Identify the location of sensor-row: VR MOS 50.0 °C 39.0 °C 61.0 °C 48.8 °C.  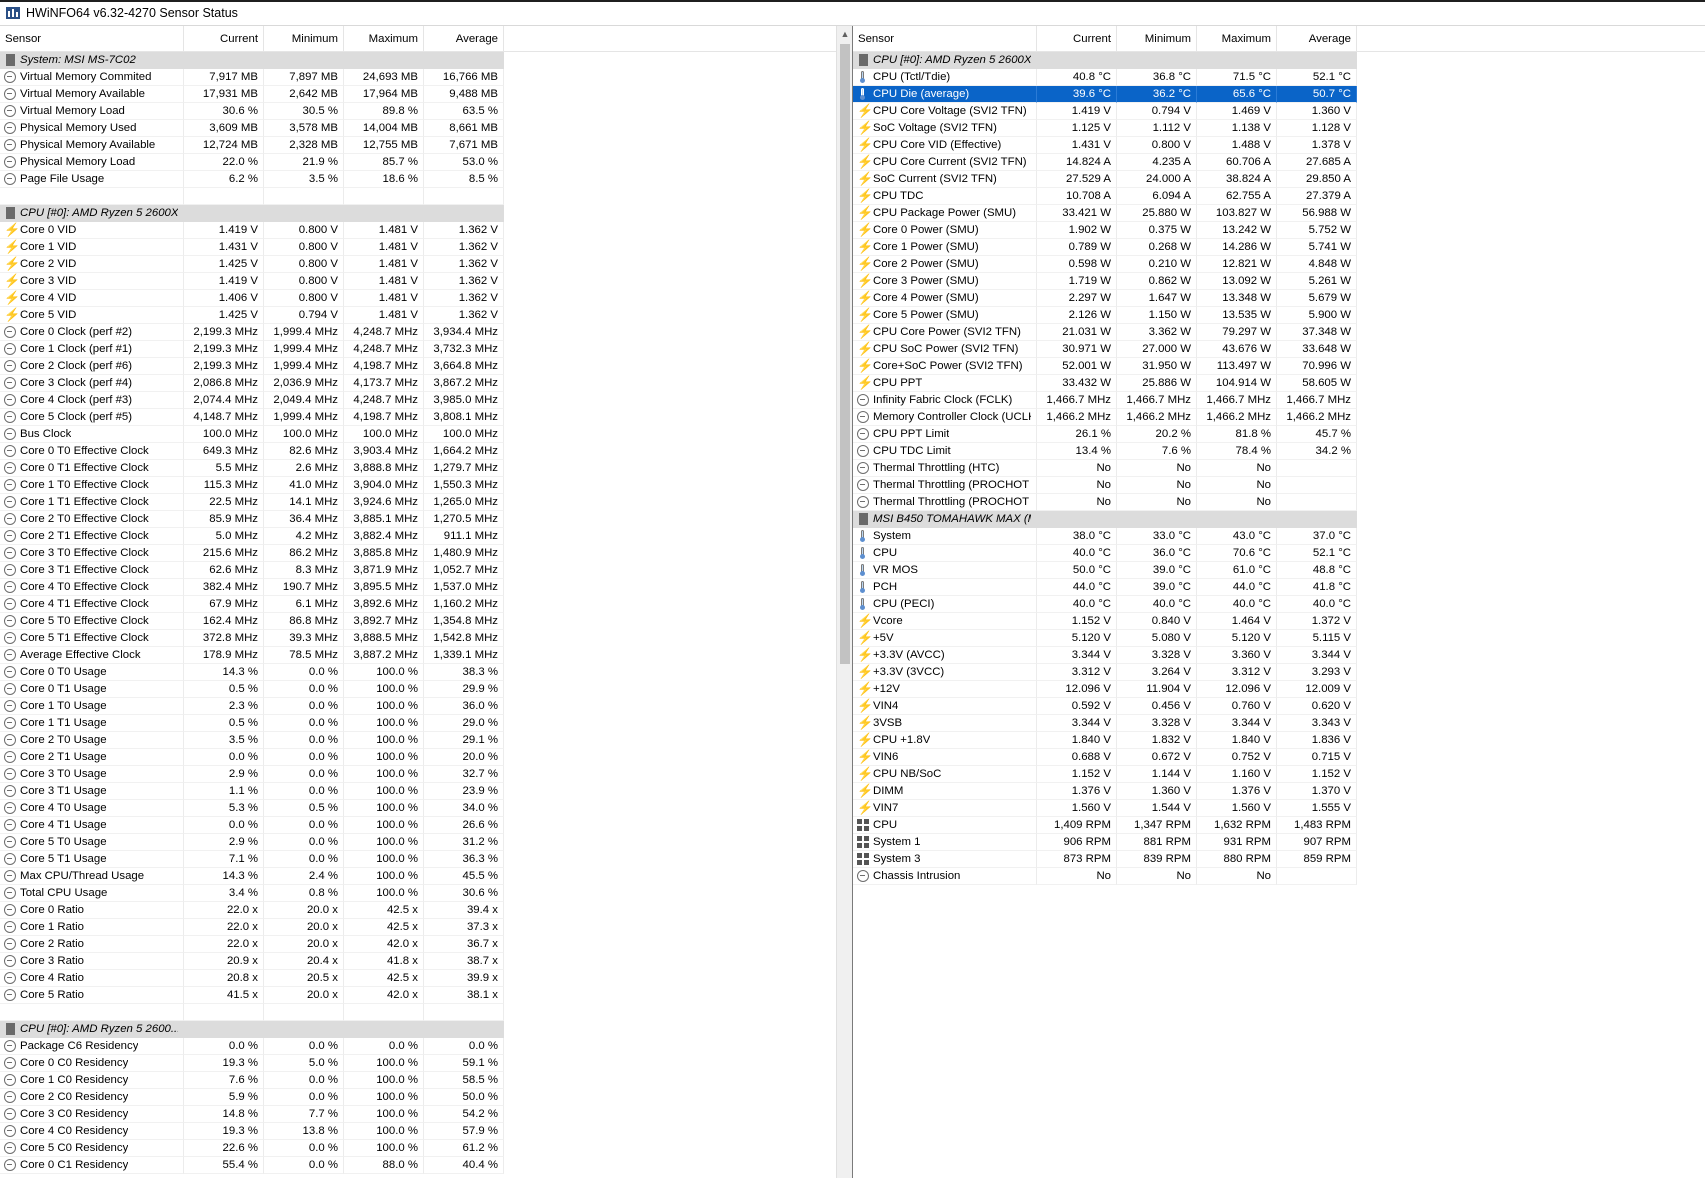
(1279, 570).